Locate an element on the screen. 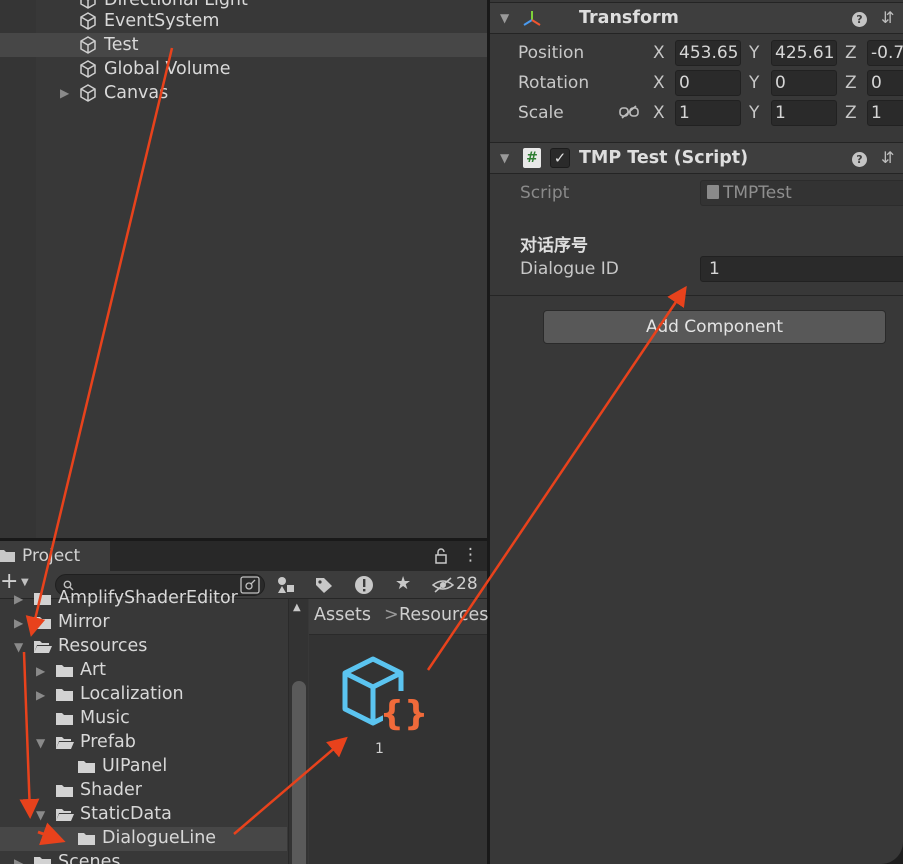  scrollbar-thumb is located at coordinates (299, 772).